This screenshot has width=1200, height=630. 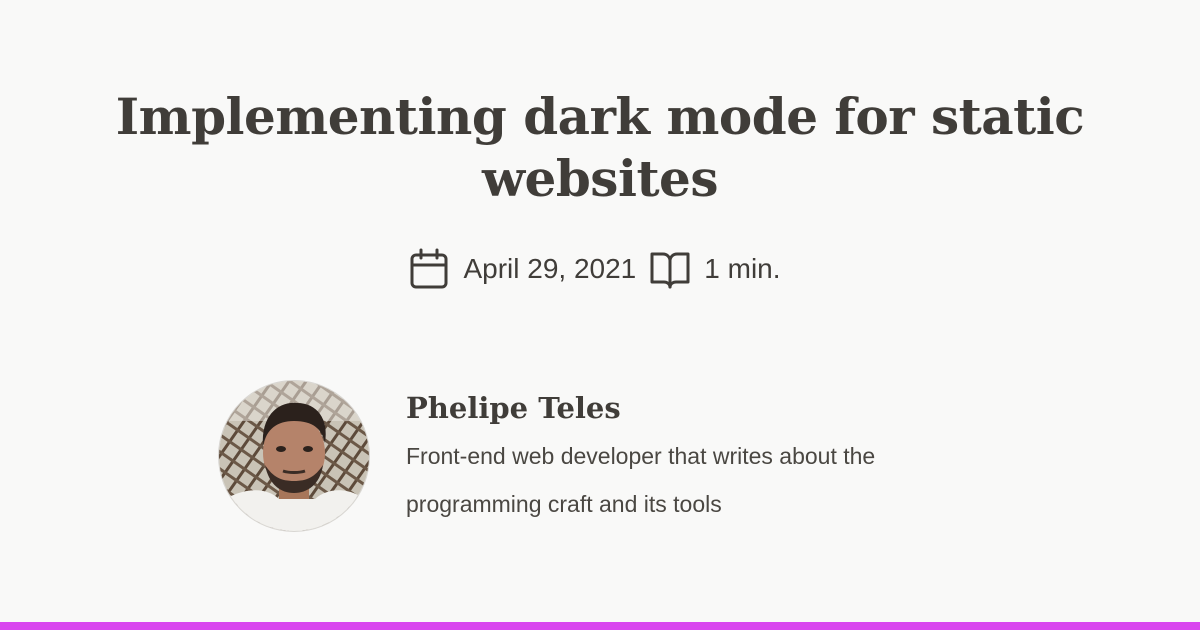 What do you see at coordinates (600, 626) in the screenshot?
I see `accent-bar` at bounding box center [600, 626].